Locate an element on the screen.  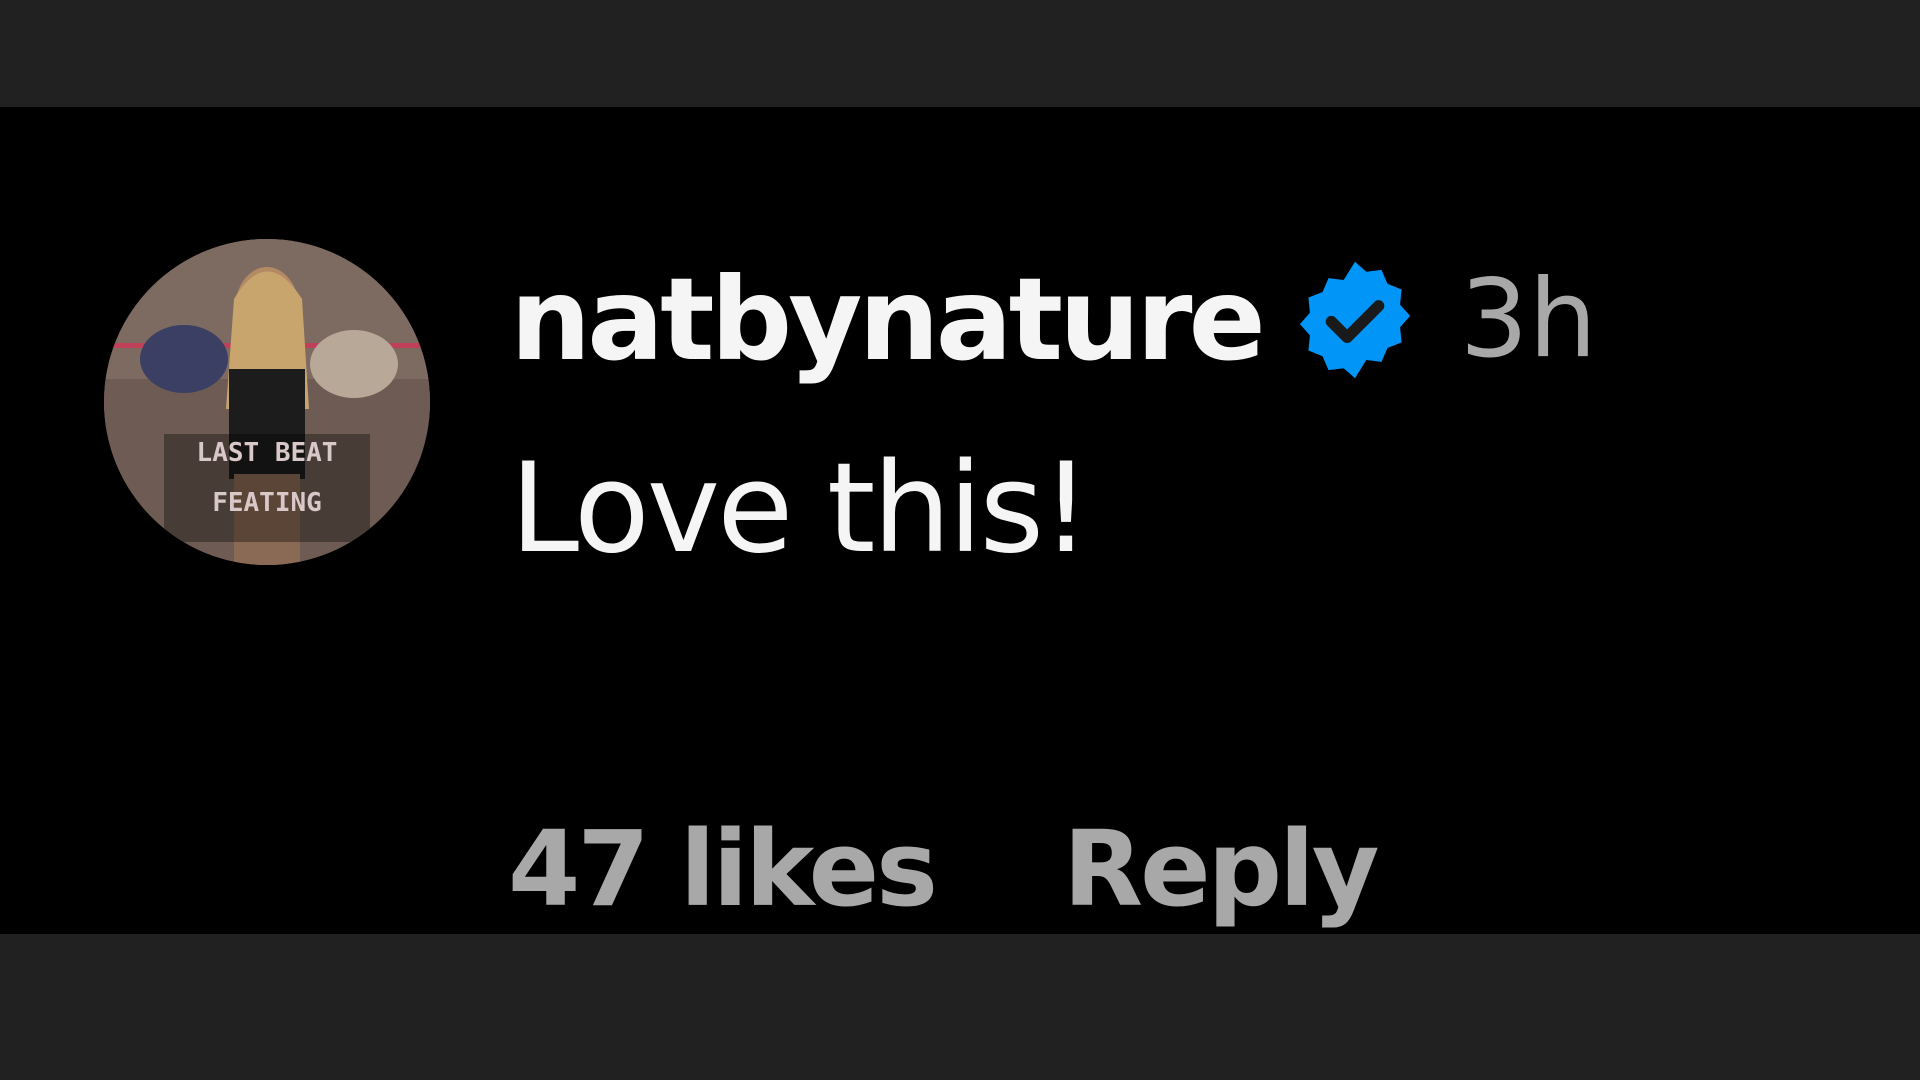
username-link: natbynature is located at coordinates (888, 320).